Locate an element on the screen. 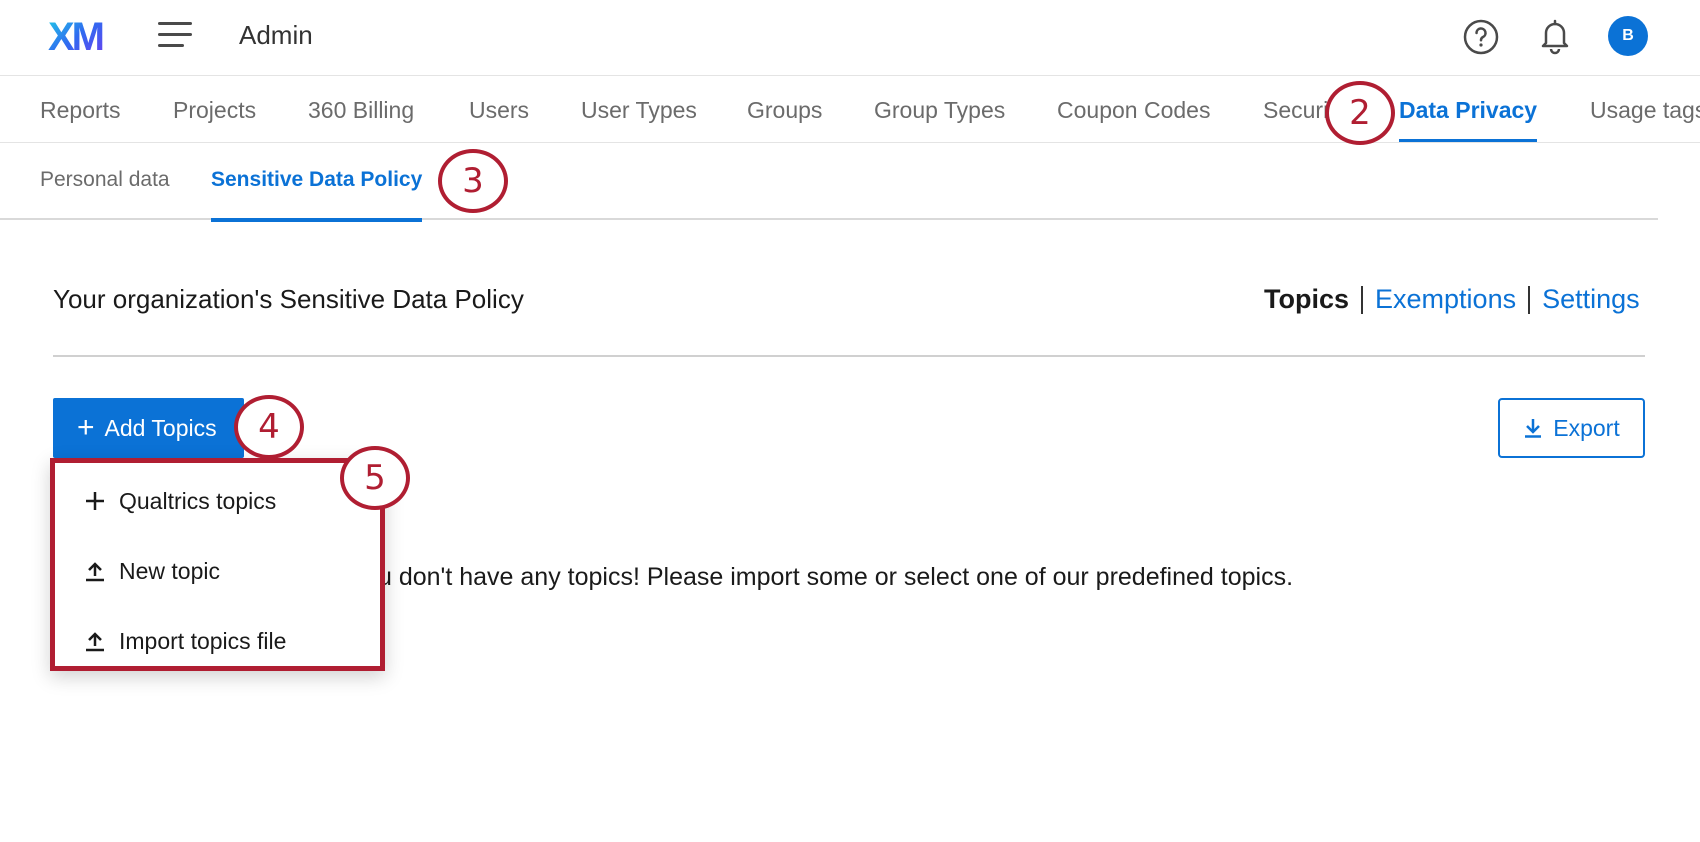  app-title: Admin is located at coordinates (276, 35).